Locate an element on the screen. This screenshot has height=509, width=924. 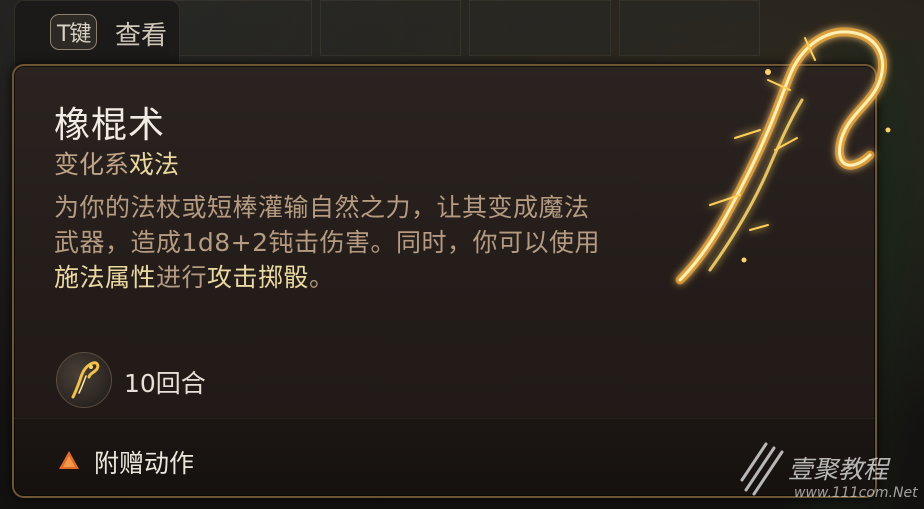
t-key-icon: T键 is located at coordinates (74, 32).